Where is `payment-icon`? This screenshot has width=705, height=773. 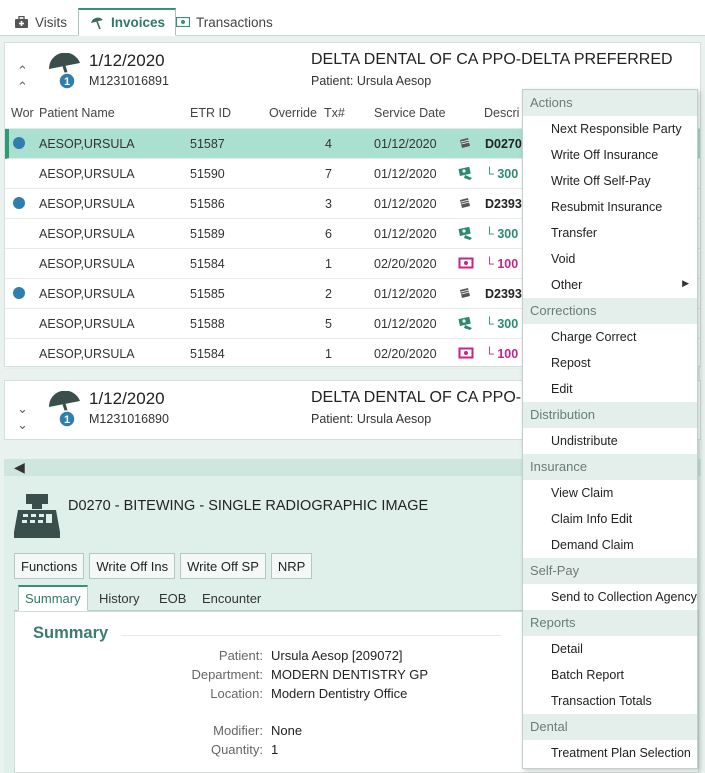
payment-icon is located at coordinates (466, 235).